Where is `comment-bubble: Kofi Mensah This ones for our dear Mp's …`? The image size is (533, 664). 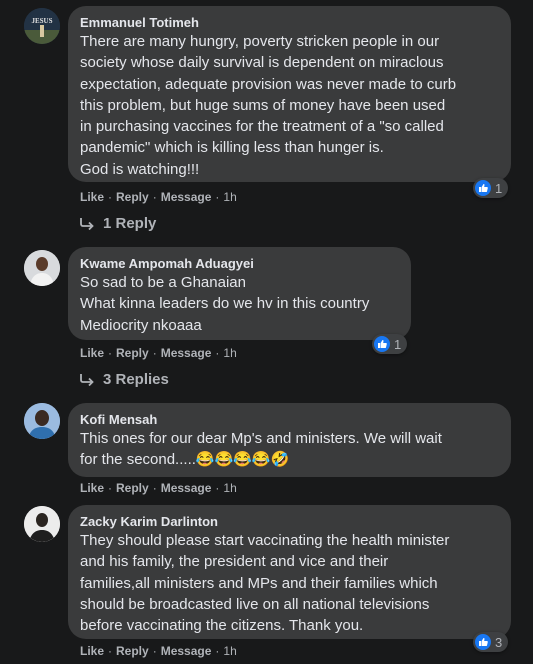 comment-bubble: Kofi Mensah This ones for our dear Mp's … is located at coordinates (289, 440).